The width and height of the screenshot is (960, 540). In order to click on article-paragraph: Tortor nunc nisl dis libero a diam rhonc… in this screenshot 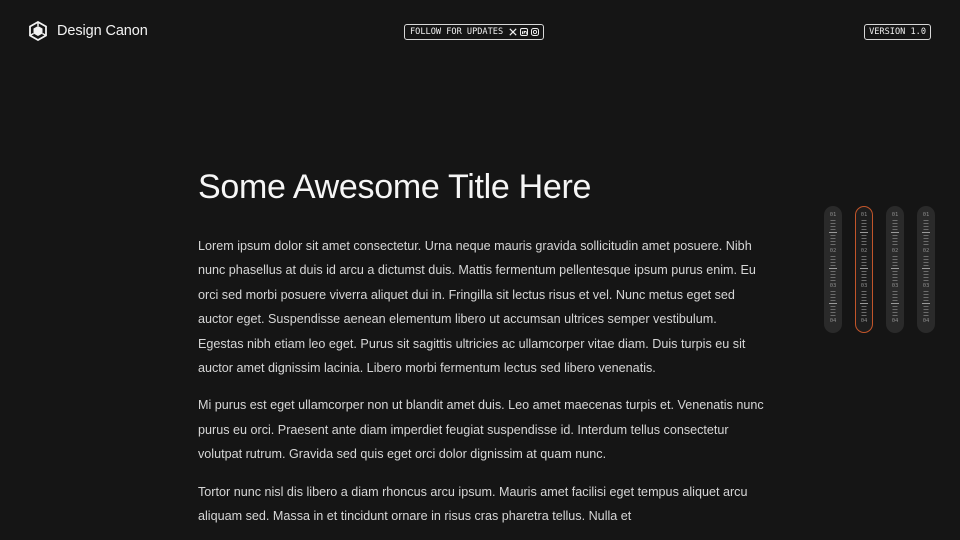, I will do `click(473, 504)`.